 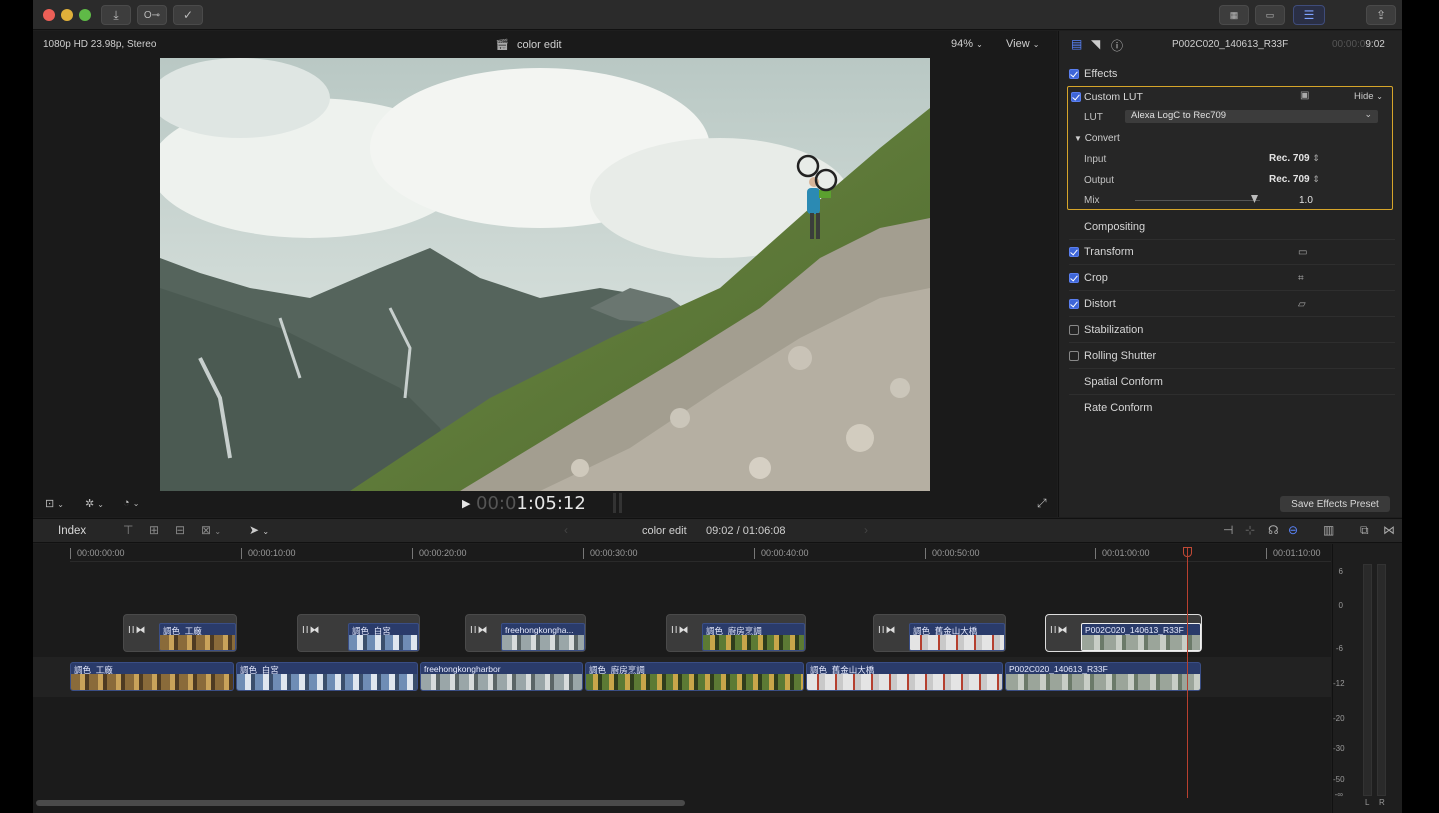 What do you see at coordinates (1294, 158) in the screenshot?
I see `input-stepper: Rec. 709 ⇕` at bounding box center [1294, 158].